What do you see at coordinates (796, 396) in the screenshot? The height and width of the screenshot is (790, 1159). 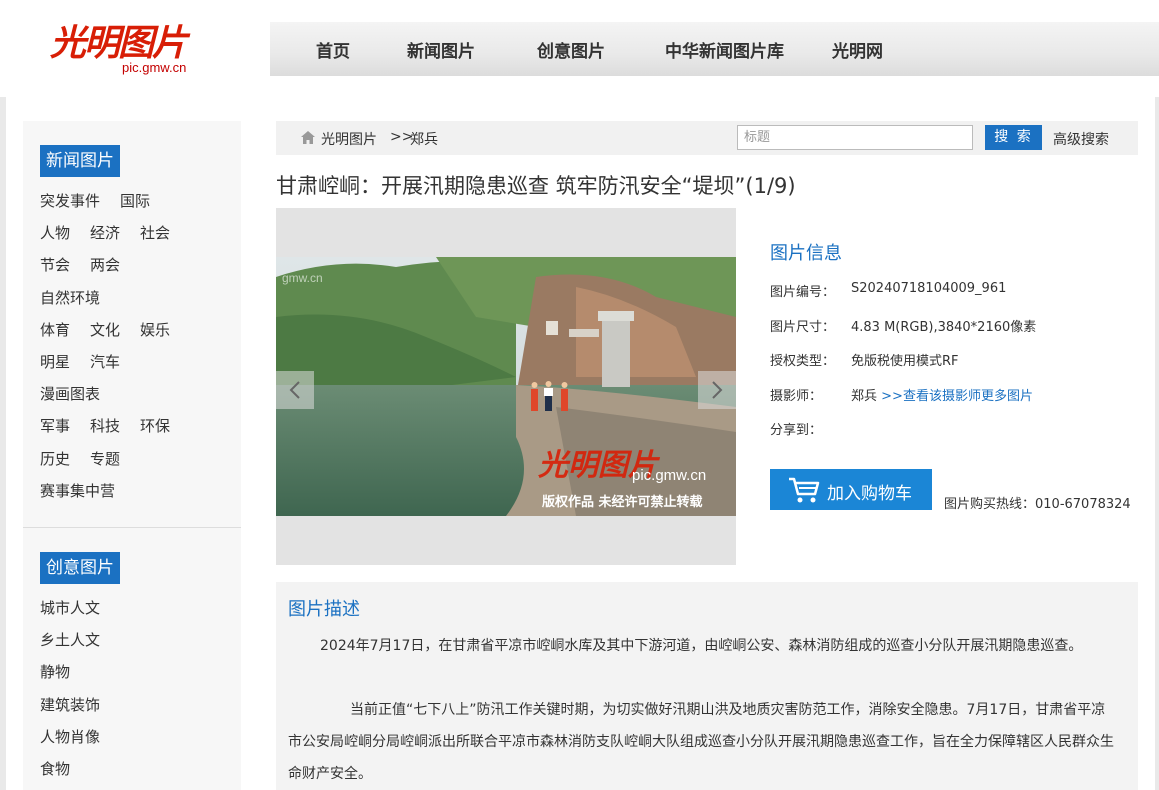 I see `photographer-label: 摄影师：` at bounding box center [796, 396].